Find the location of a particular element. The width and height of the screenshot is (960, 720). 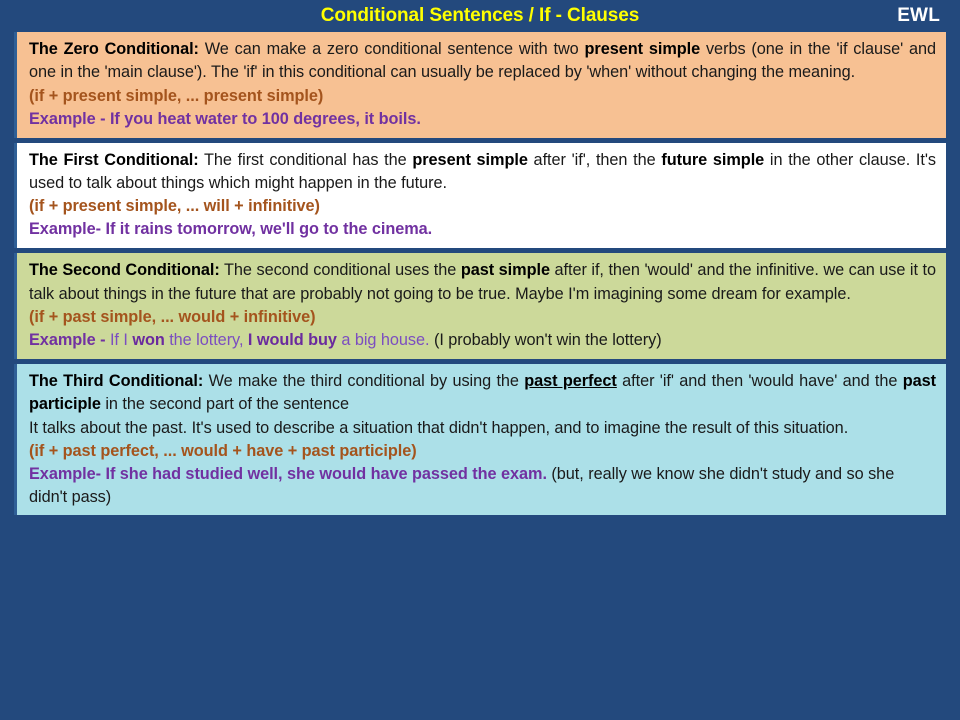

second-conditional-example-seg-1: If I is located at coordinates (121, 339).